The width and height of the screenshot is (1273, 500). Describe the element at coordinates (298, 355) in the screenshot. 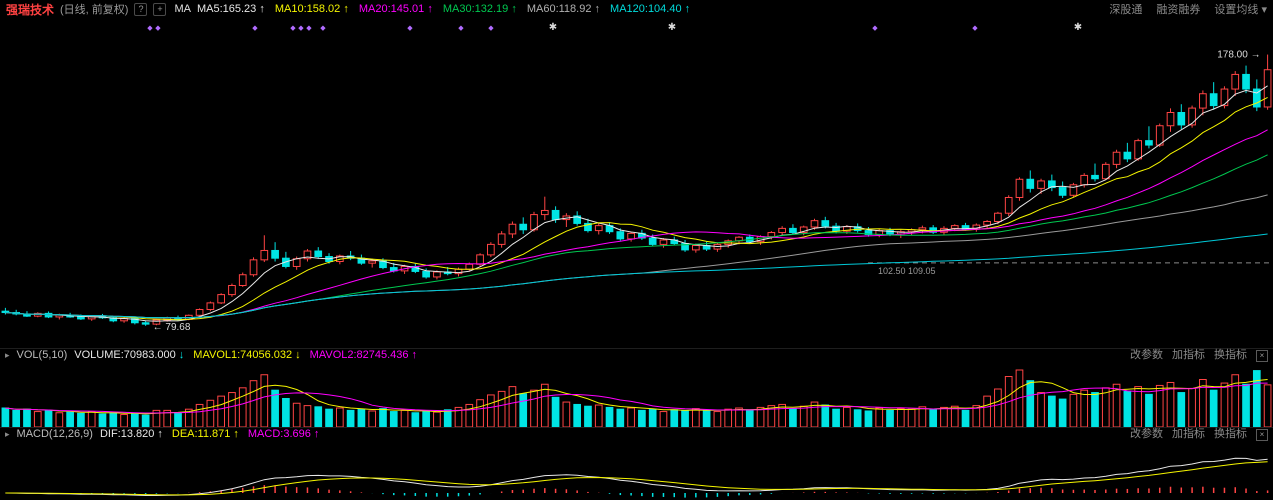

I see `vol-panel-trend-arrow-1: ↓` at that location.